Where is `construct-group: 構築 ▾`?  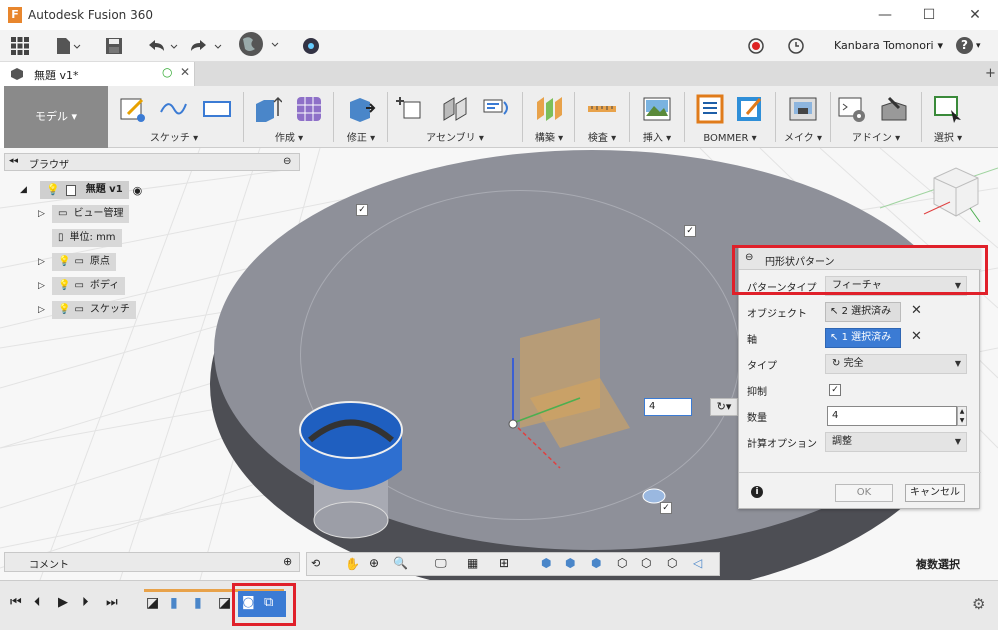 construct-group: 構築 ▾ is located at coordinates (549, 117).